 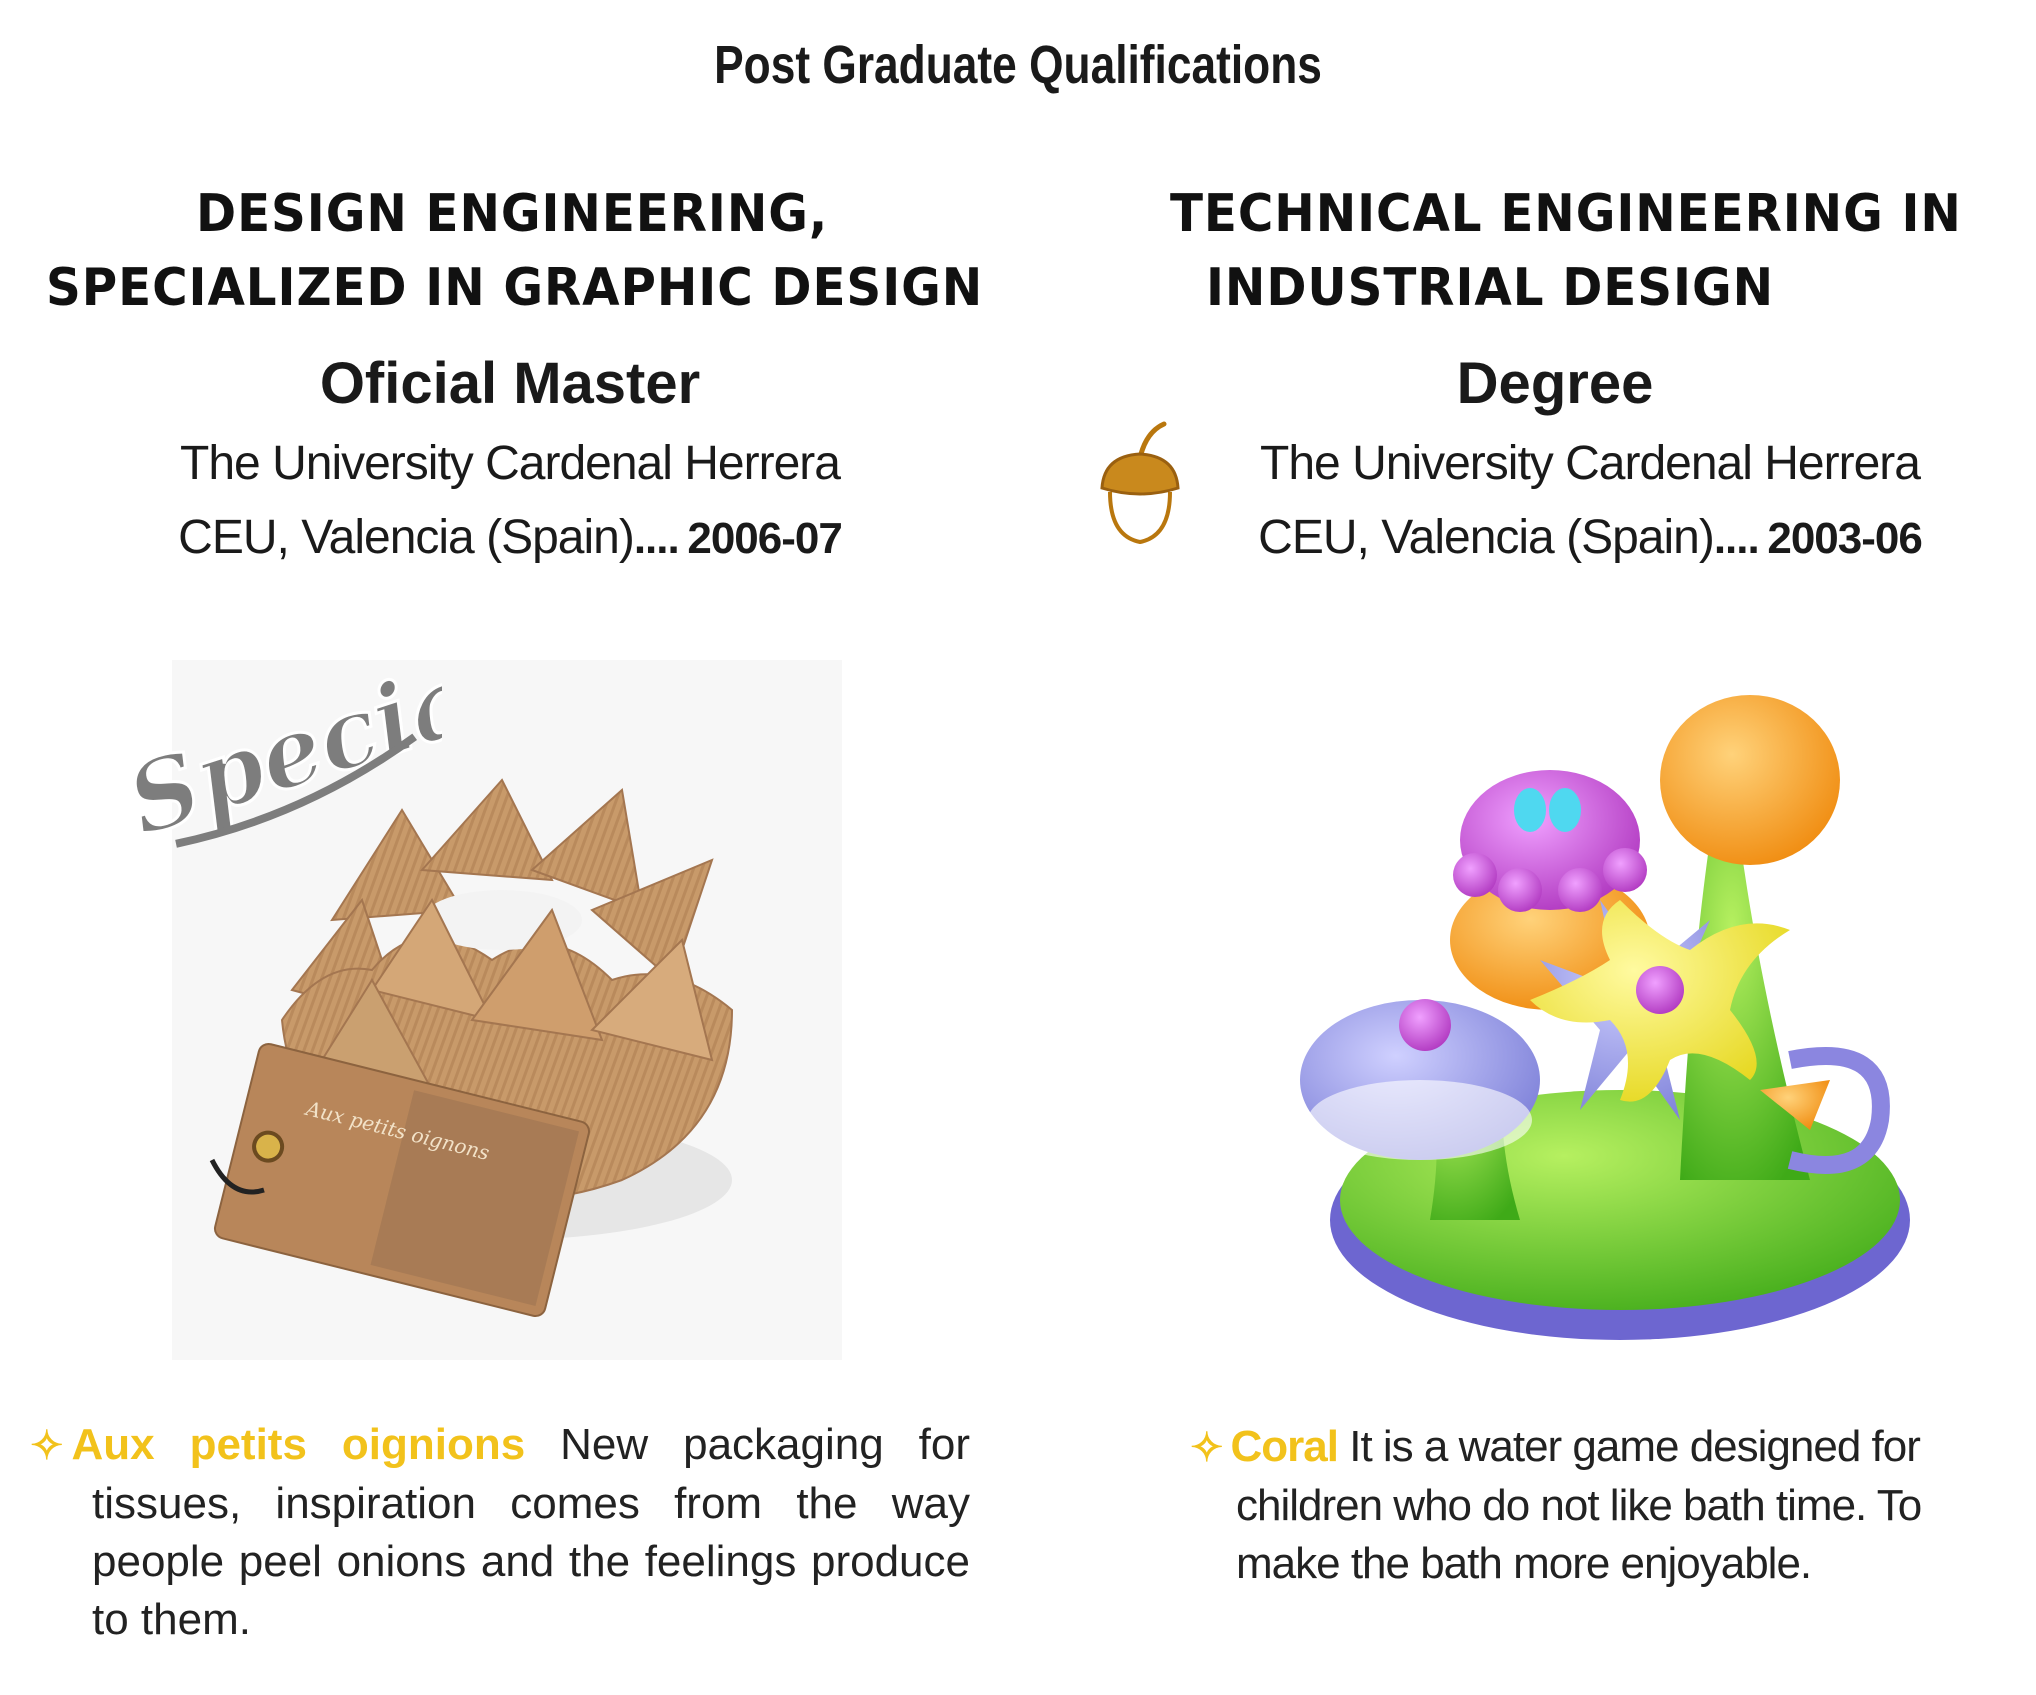 What do you see at coordinates (298, 1444) in the screenshot?
I see `project-name: Aux petits oignions` at bounding box center [298, 1444].